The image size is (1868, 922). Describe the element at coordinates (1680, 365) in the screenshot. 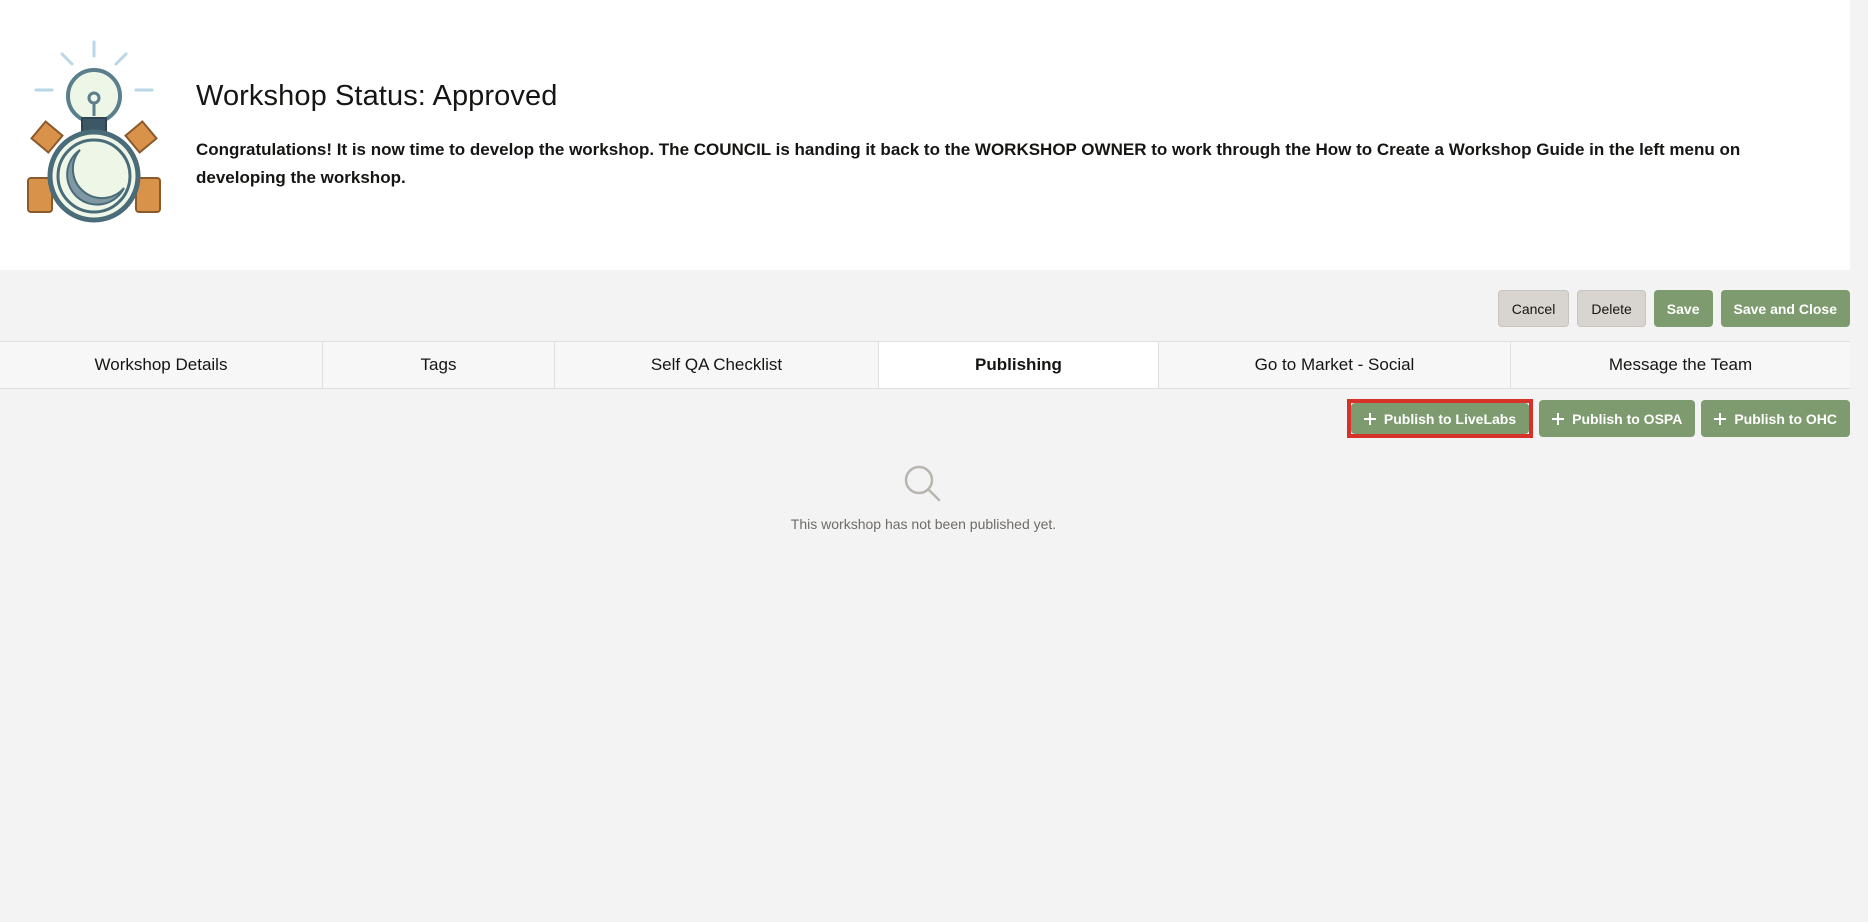

I see `tab-message-the-team: Message the Team` at that location.